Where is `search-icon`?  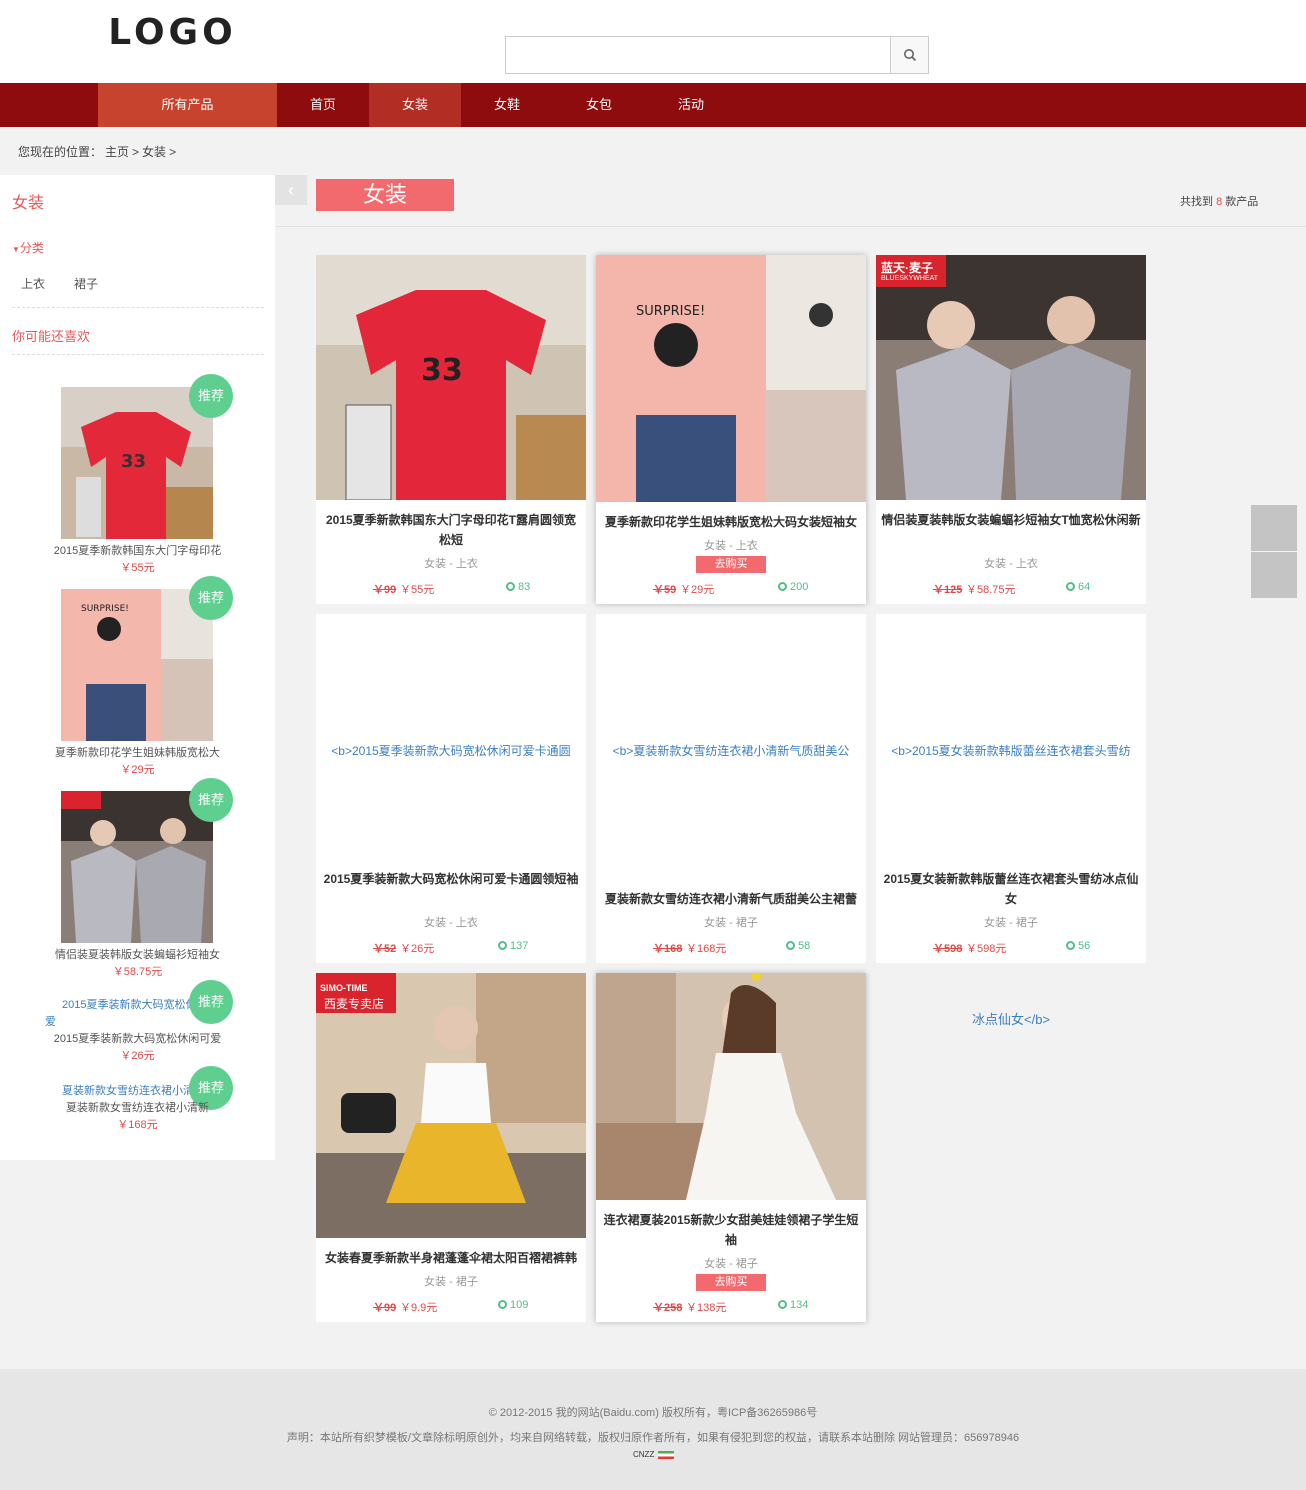 search-icon is located at coordinates (909, 55).